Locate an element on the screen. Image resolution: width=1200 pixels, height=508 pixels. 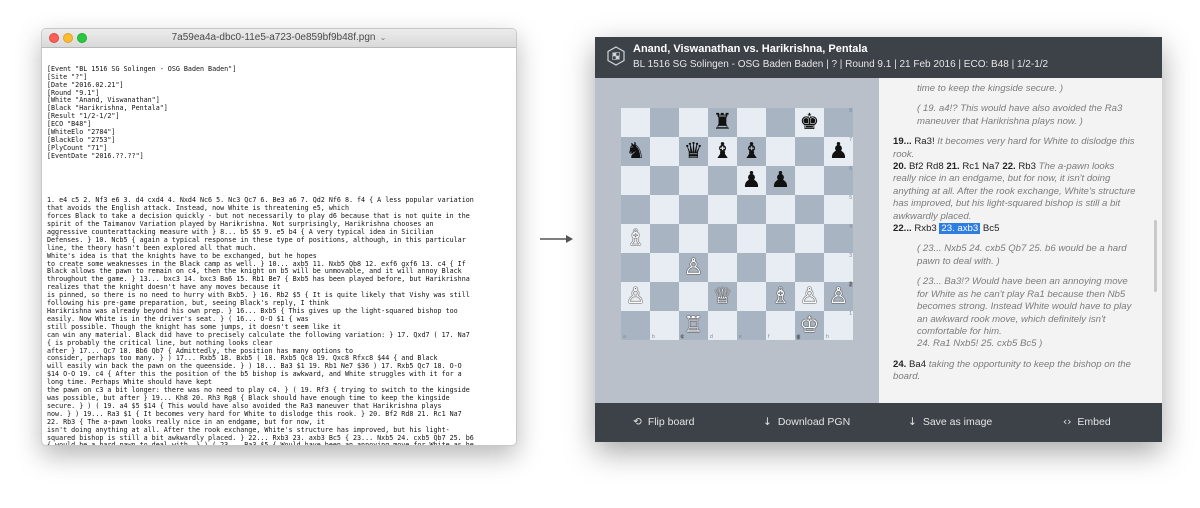
current-move-highlight: 23. axb3 is located at coordinates (960, 229).